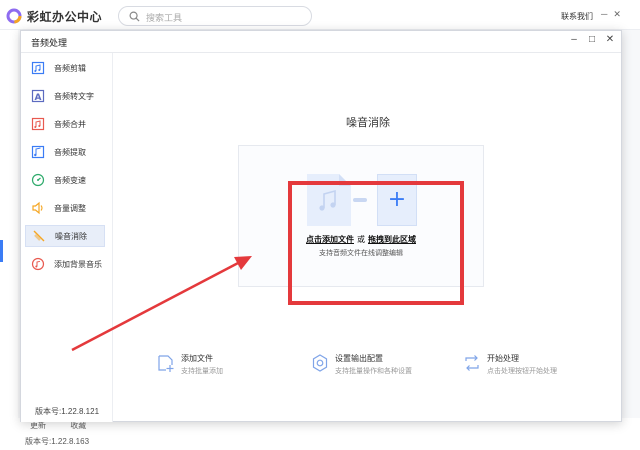  I want to click on plus-icon: +, so click(397, 199).